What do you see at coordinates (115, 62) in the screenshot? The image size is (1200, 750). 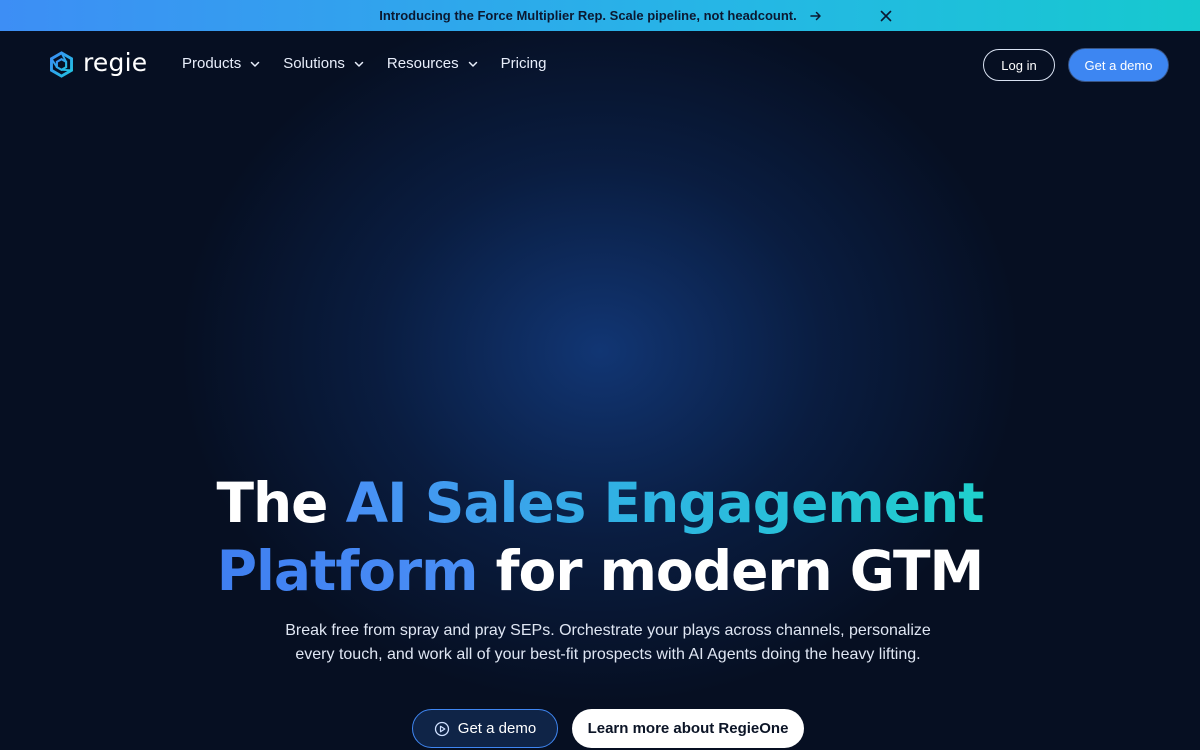 I see `logo-text: regie` at bounding box center [115, 62].